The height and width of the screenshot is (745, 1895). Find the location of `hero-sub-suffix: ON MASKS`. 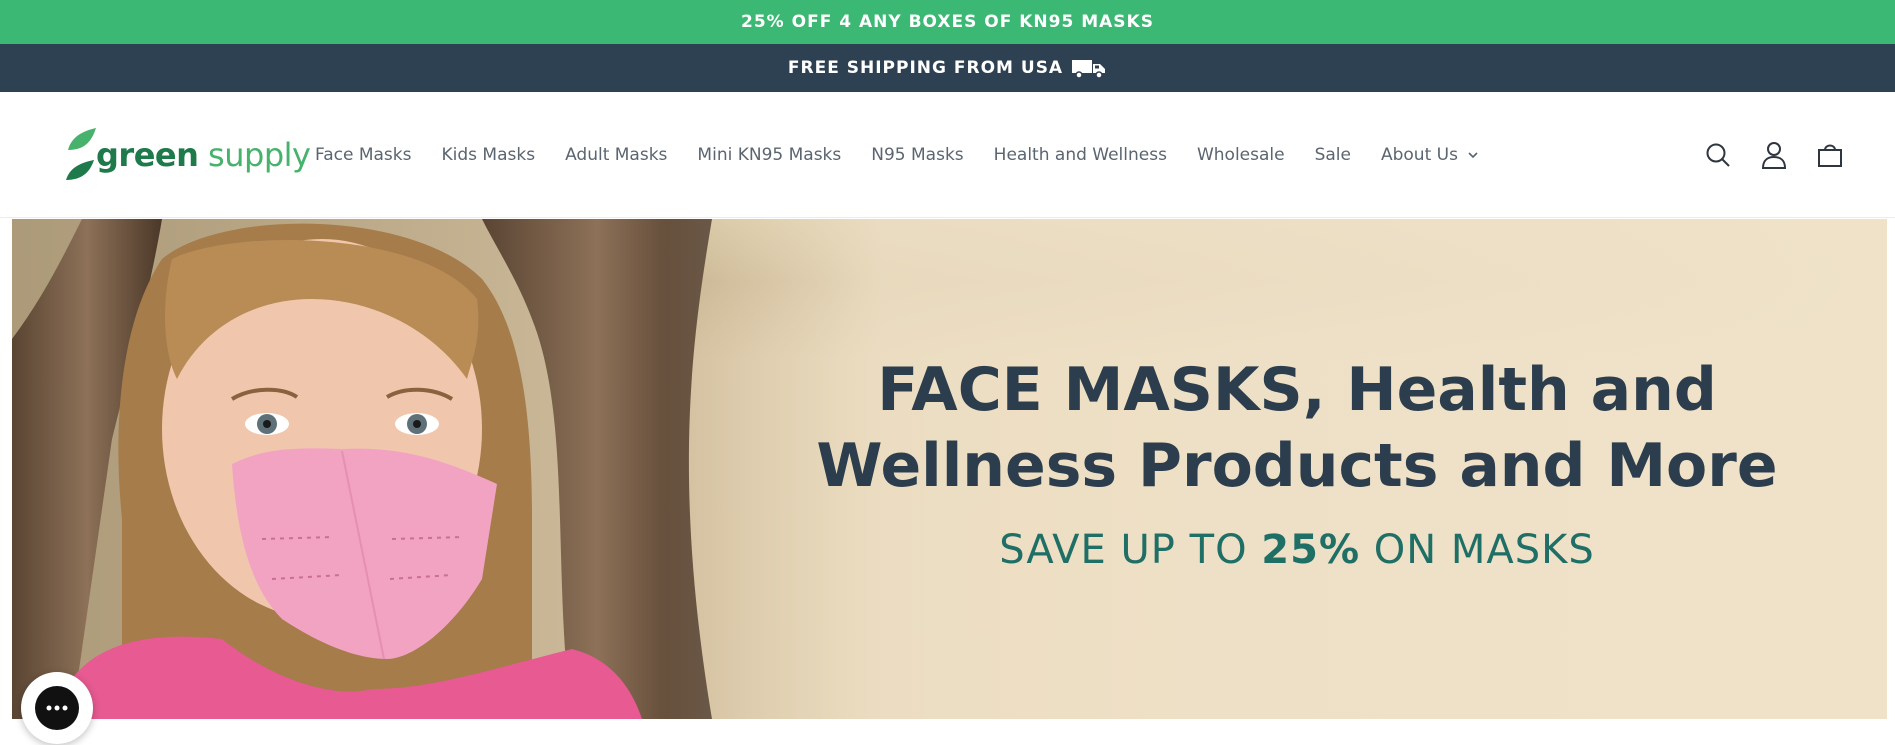

hero-sub-suffix: ON MASKS is located at coordinates (1477, 550).